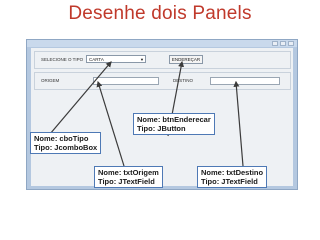 The height and width of the screenshot is (240, 320). What do you see at coordinates (128, 172) in the screenshot?
I see `annotation-origem-name: Nome: txtOrigem` at bounding box center [128, 172].